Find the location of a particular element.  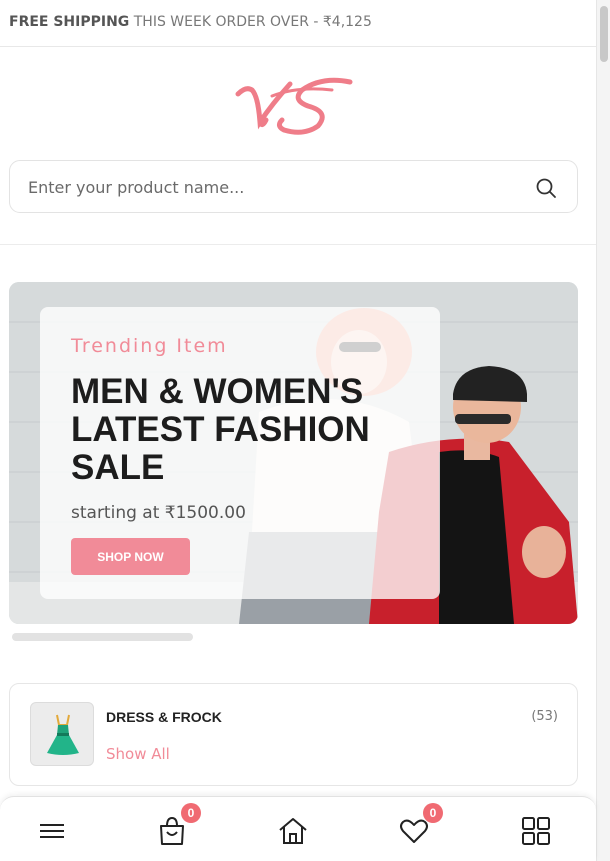

show-all-link: Show All is located at coordinates (138, 754).